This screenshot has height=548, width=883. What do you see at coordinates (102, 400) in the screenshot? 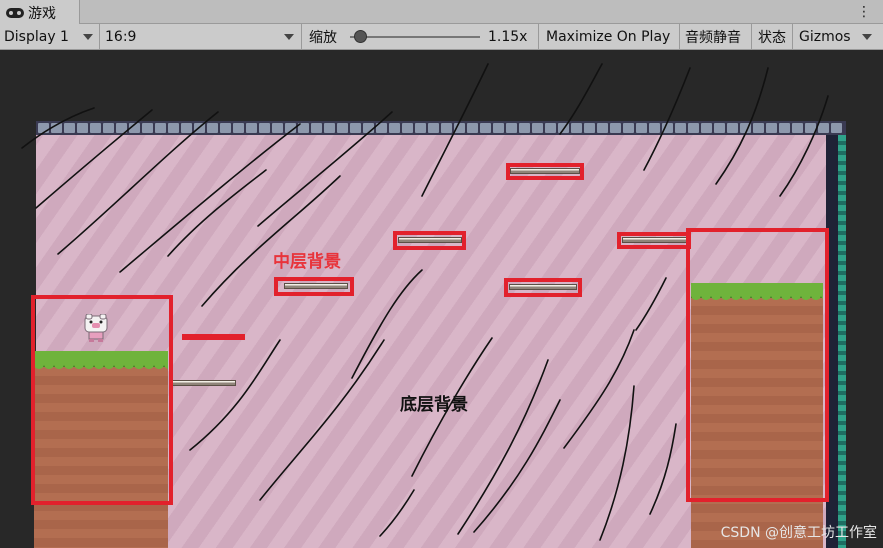
I see `left-block-highlight` at bounding box center [102, 400].